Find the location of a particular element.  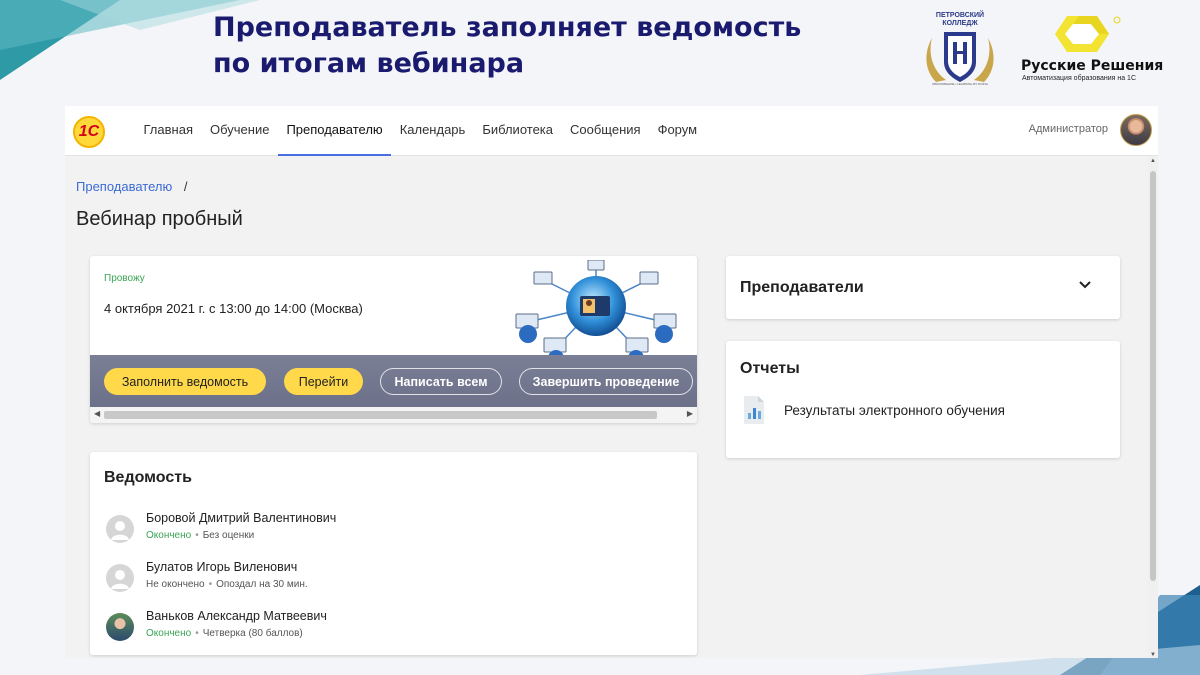

nav-item-home: Главная is located at coordinates (168, 131).